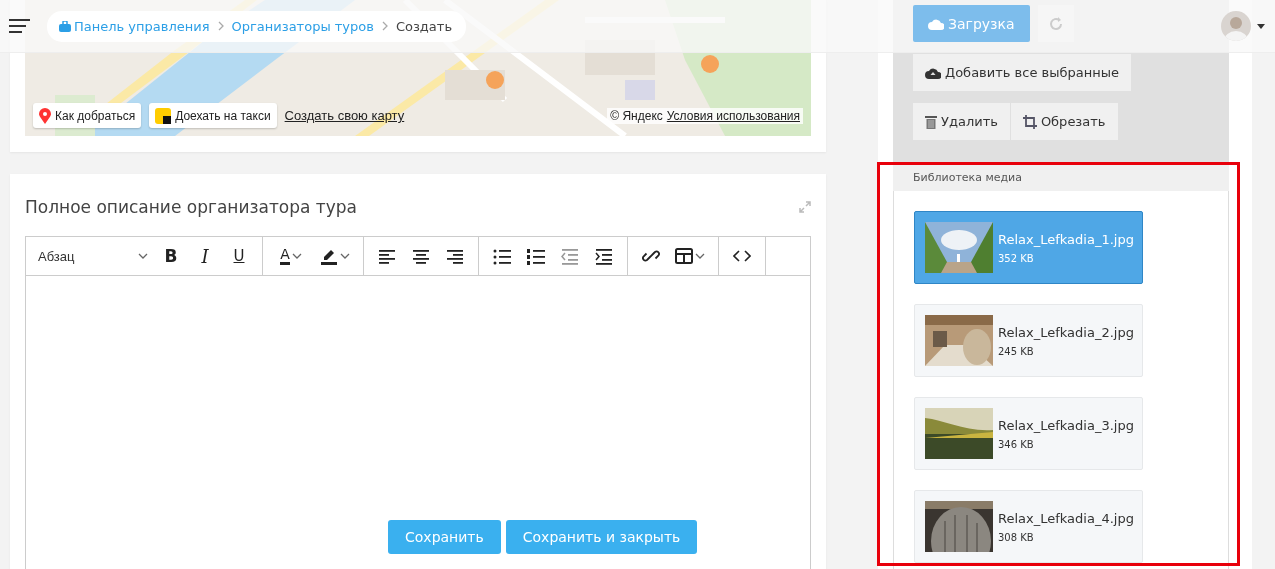 The height and width of the screenshot is (569, 1275). Describe the element at coordinates (191, 207) in the screenshot. I see `section-title: Полное описание организатора тура` at that location.